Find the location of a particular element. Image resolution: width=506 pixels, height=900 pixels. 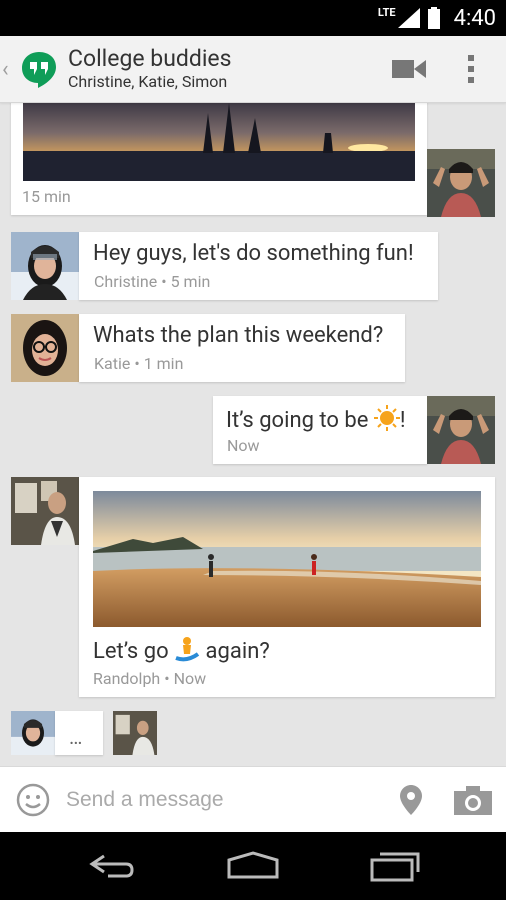

clock: 4:40 is located at coordinates (474, 18).